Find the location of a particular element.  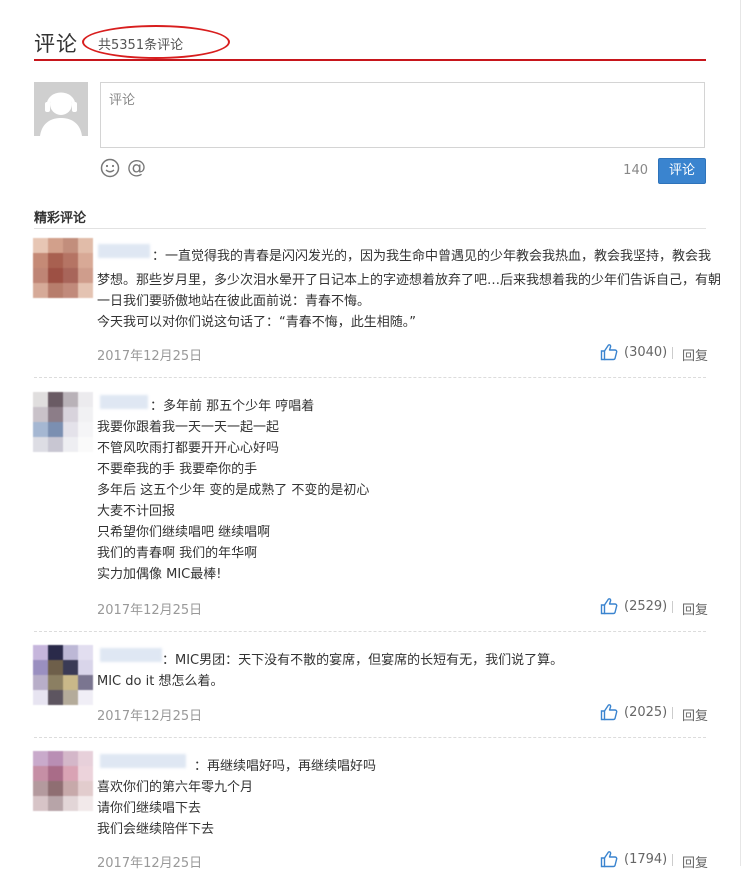

comment-box is located at coordinates (402, 115).